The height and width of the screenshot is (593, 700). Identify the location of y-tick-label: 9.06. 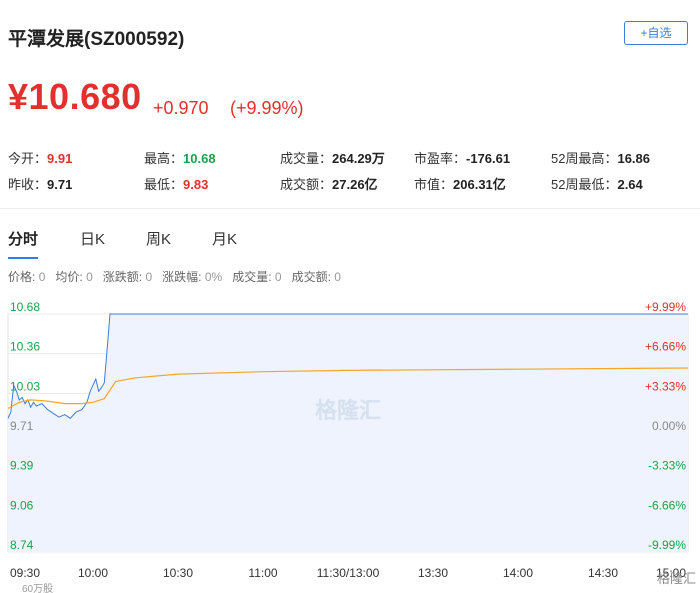
(22, 505).